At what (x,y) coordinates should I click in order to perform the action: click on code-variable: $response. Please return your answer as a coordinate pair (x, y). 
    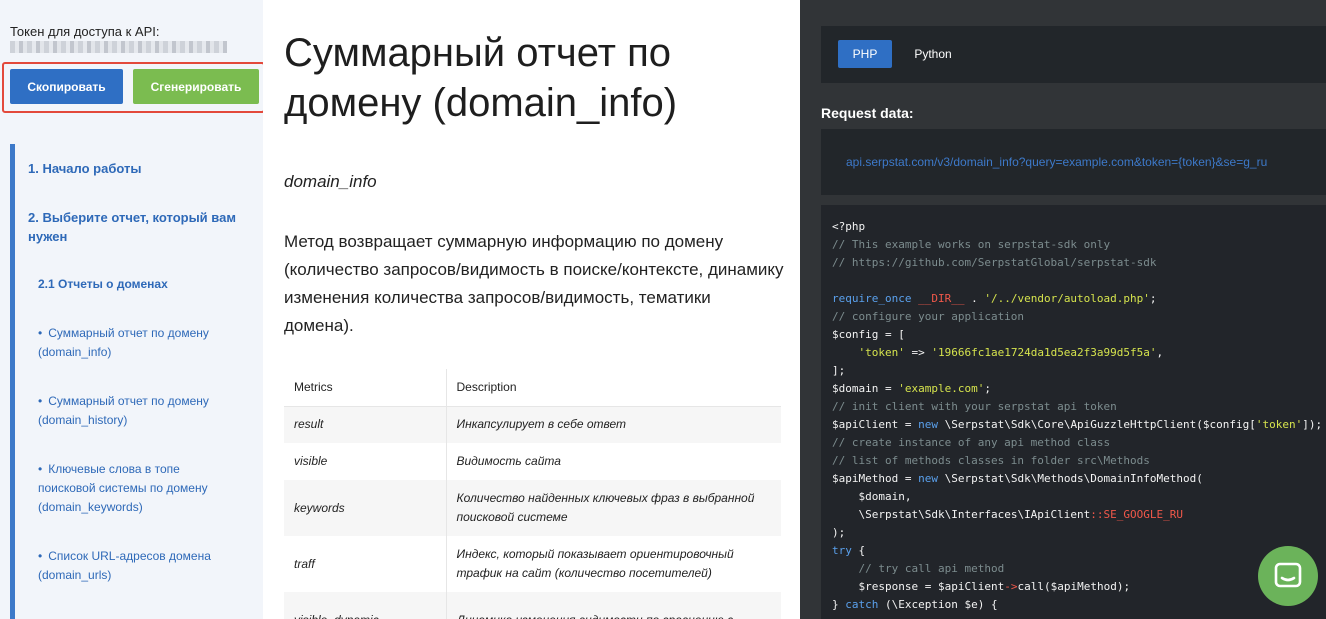
    Looking at the image, I should click on (888, 586).